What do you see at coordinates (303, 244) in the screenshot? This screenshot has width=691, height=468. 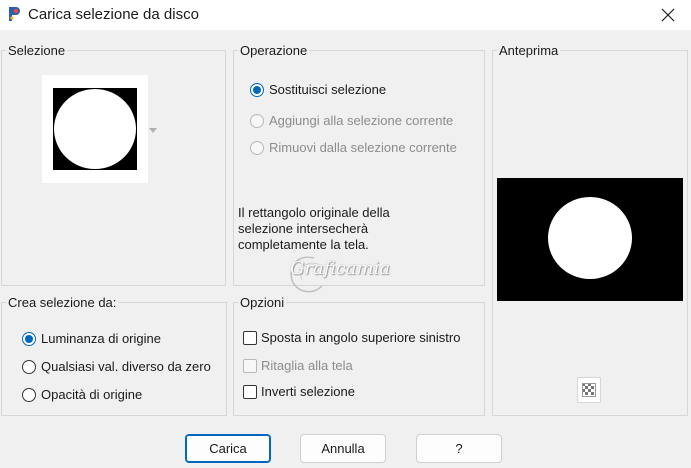 I see `note-line: completamente la tela.` at bounding box center [303, 244].